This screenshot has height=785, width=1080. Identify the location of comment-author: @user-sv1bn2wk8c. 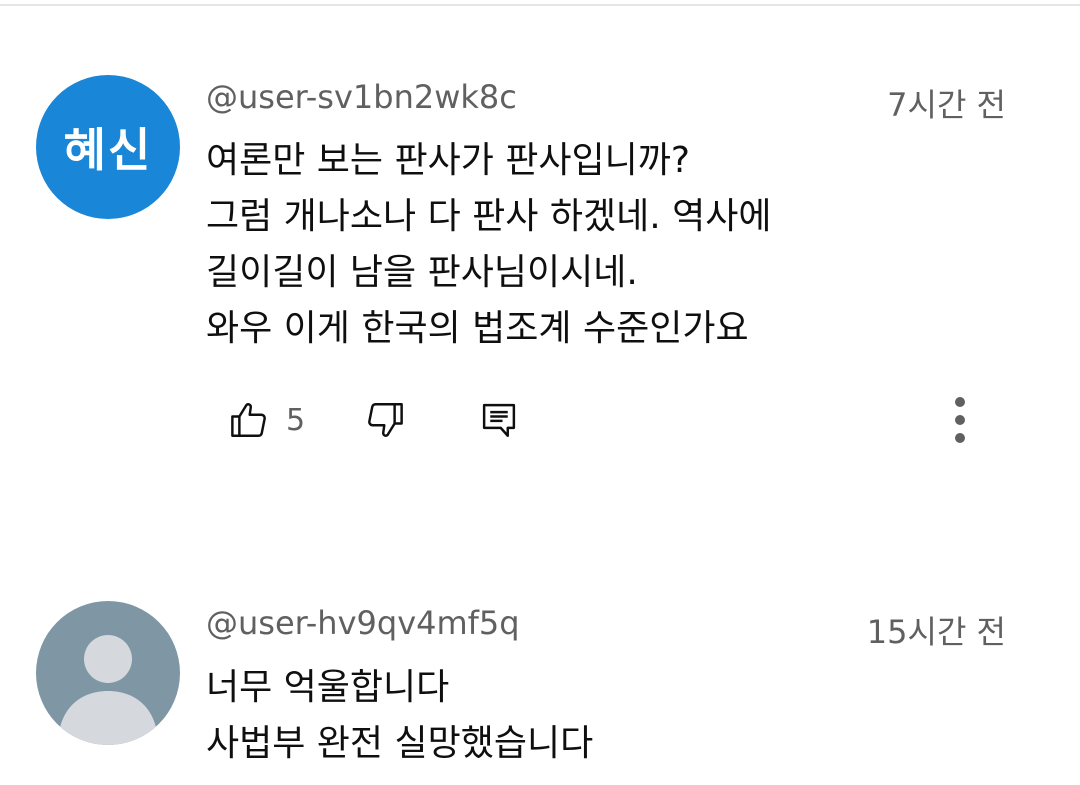
(361, 97).